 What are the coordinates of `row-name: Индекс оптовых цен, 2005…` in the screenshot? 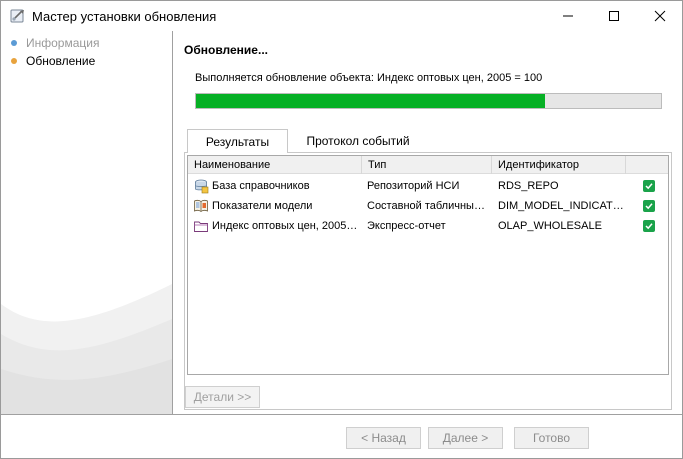 It's located at (285, 226).